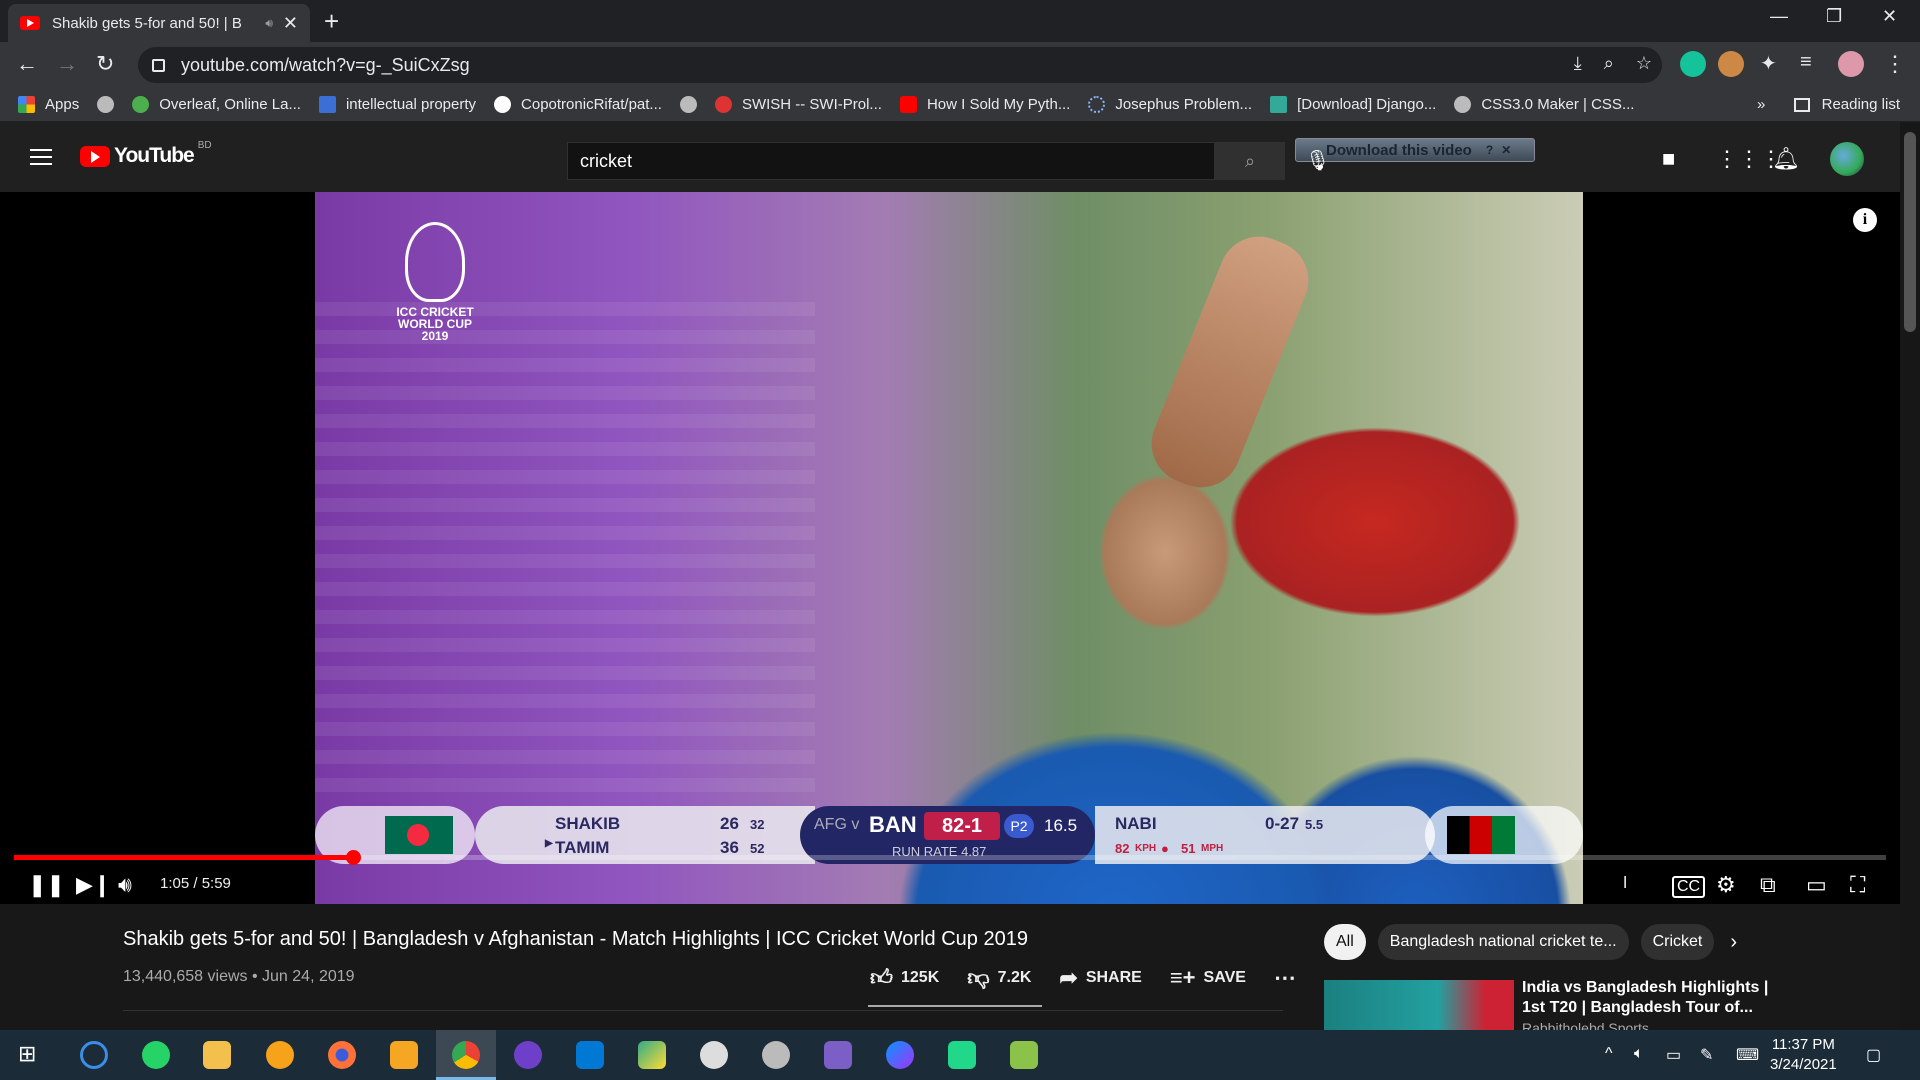 The width and height of the screenshot is (1920, 1080). I want to click on firefox-icon, so click(342, 1055).